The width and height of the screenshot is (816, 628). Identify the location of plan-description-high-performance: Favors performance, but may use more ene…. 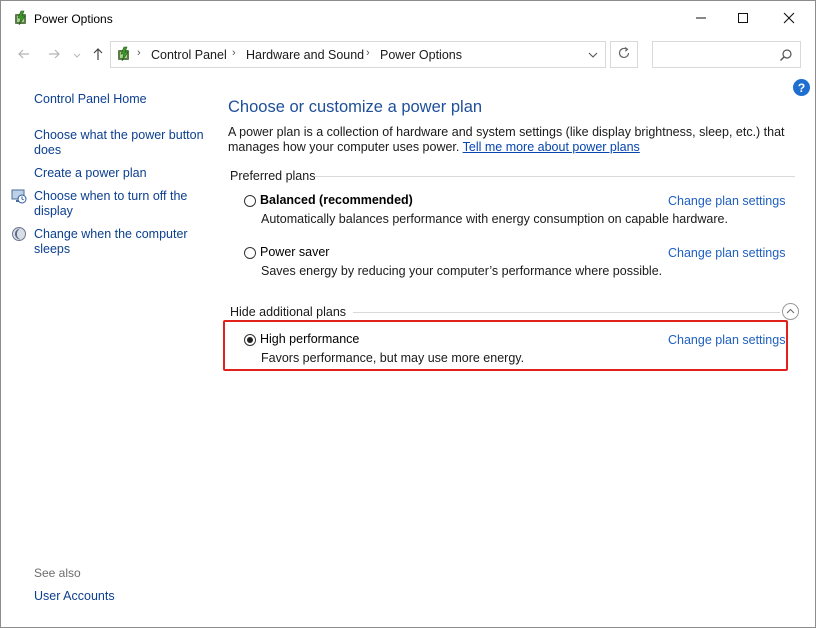
(393, 358).